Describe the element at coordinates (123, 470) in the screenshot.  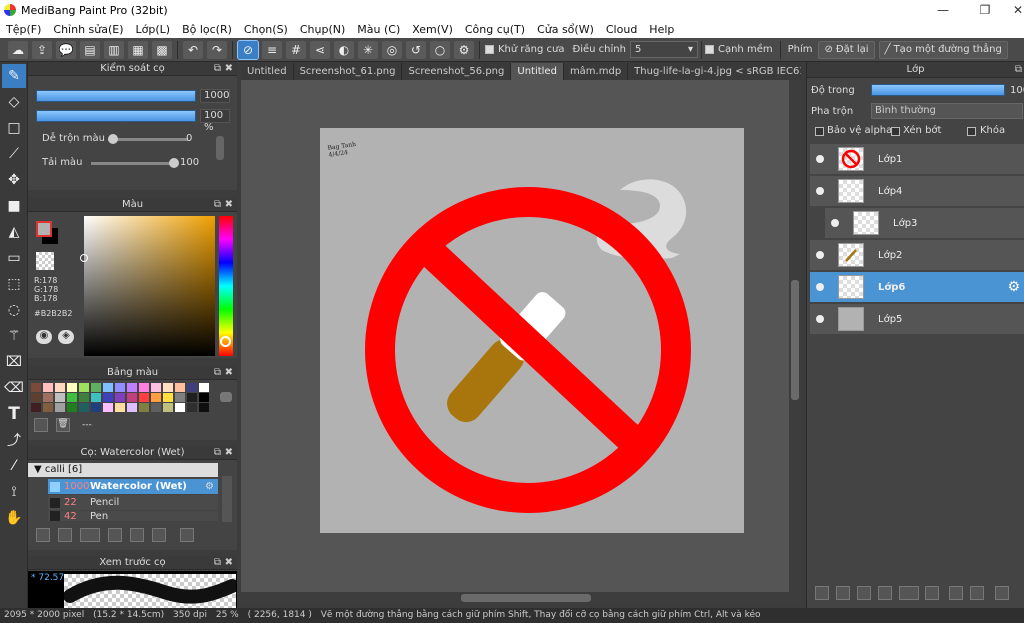
I see `brush-group: ▼ calli [6]` at that location.